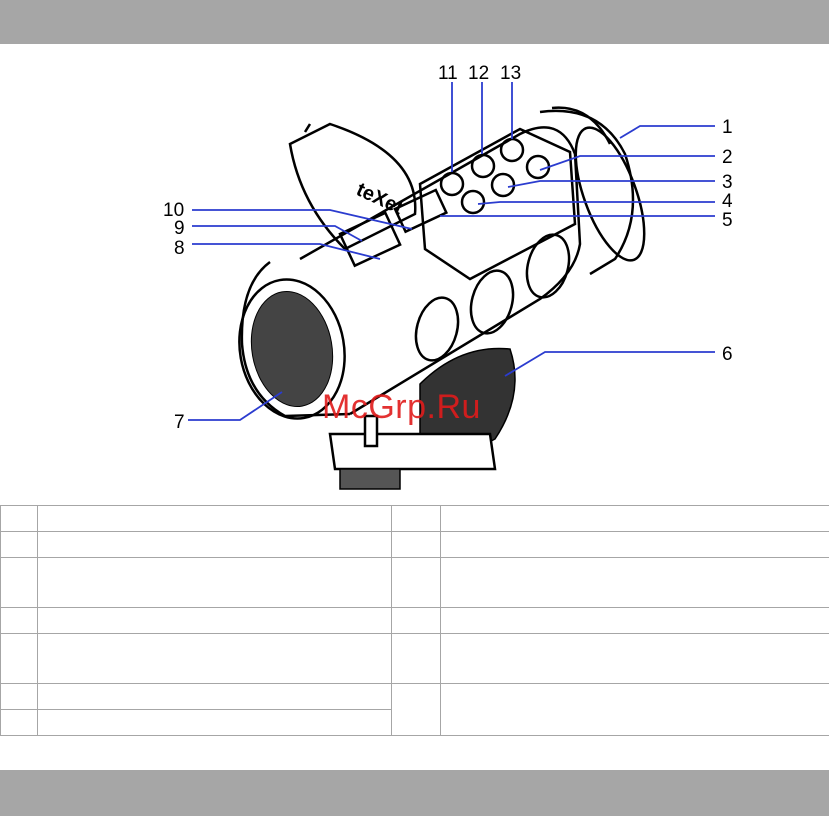 This screenshot has height=816, width=829. Describe the element at coordinates (727, 182) in the screenshot. I see `callout-3: 3` at that location.